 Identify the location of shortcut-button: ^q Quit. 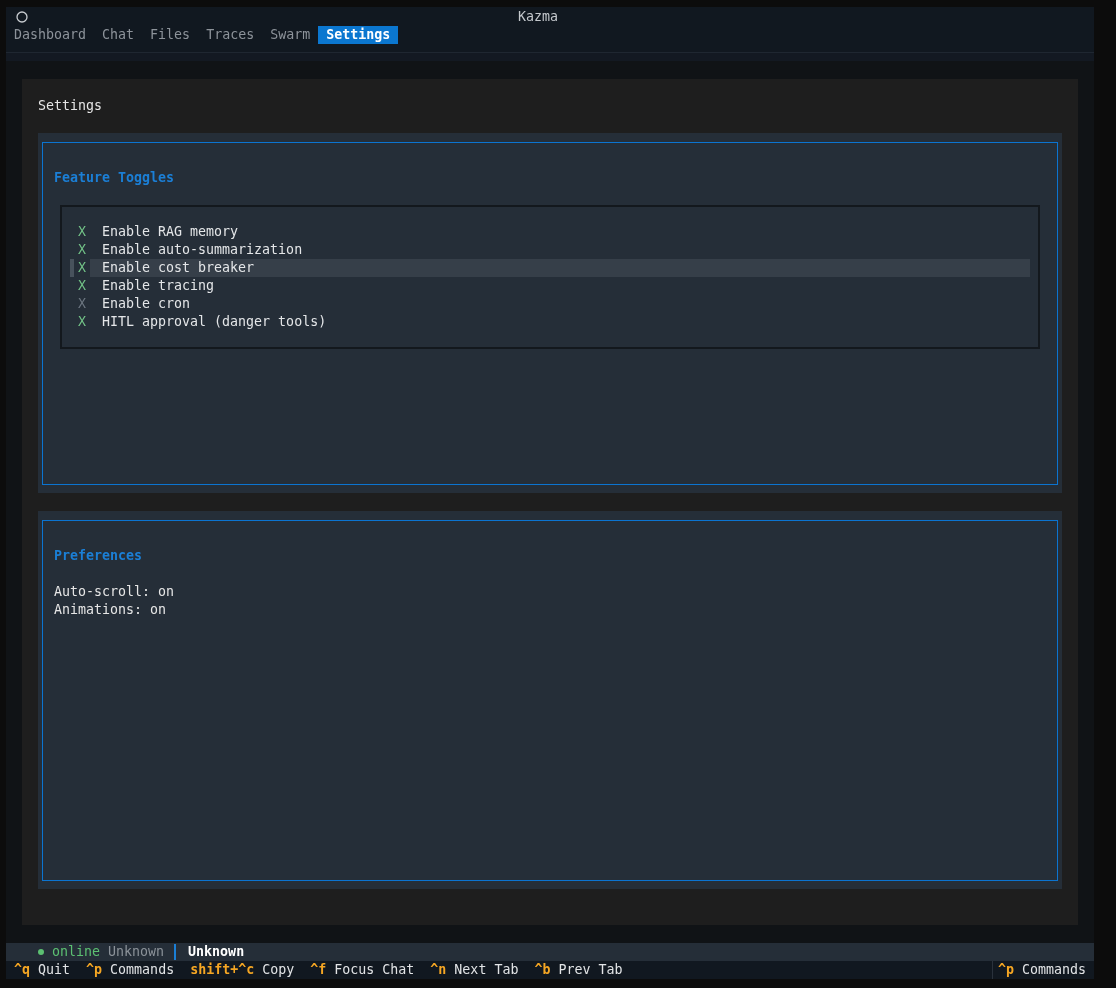
(42, 970).